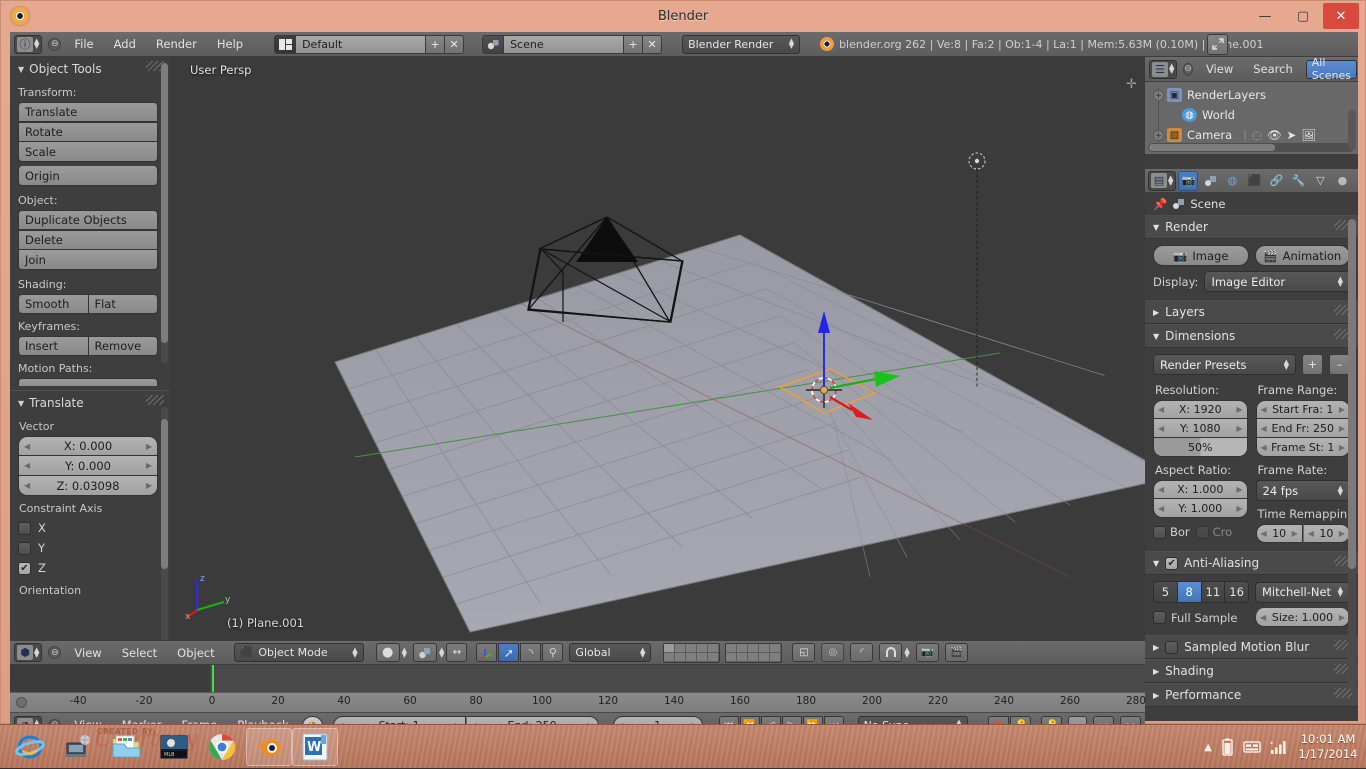 This screenshot has width=1366, height=769. I want to click on resolution-x-field: ◀ X: 1920 ▶, so click(1200, 409).